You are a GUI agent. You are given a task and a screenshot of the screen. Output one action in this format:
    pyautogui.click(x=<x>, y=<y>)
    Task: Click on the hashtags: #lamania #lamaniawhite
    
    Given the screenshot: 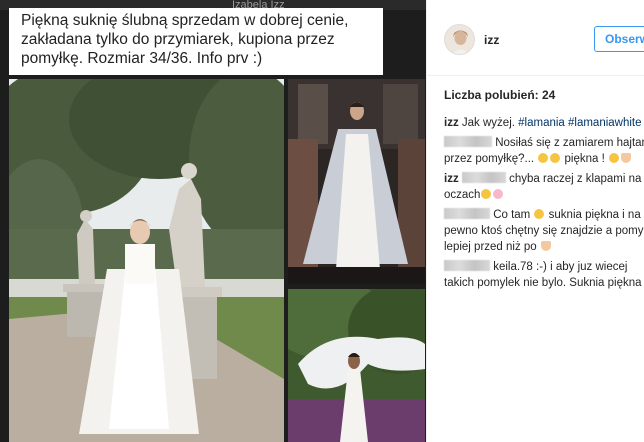 What is the action you would take?
    pyautogui.click(x=579, y=123)
    